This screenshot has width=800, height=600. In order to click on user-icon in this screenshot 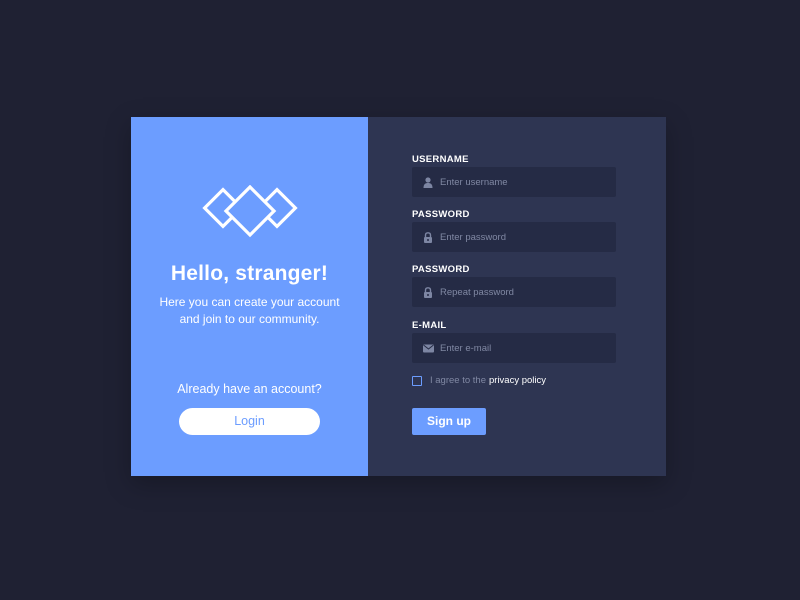, I will do `click(428, 182)`.